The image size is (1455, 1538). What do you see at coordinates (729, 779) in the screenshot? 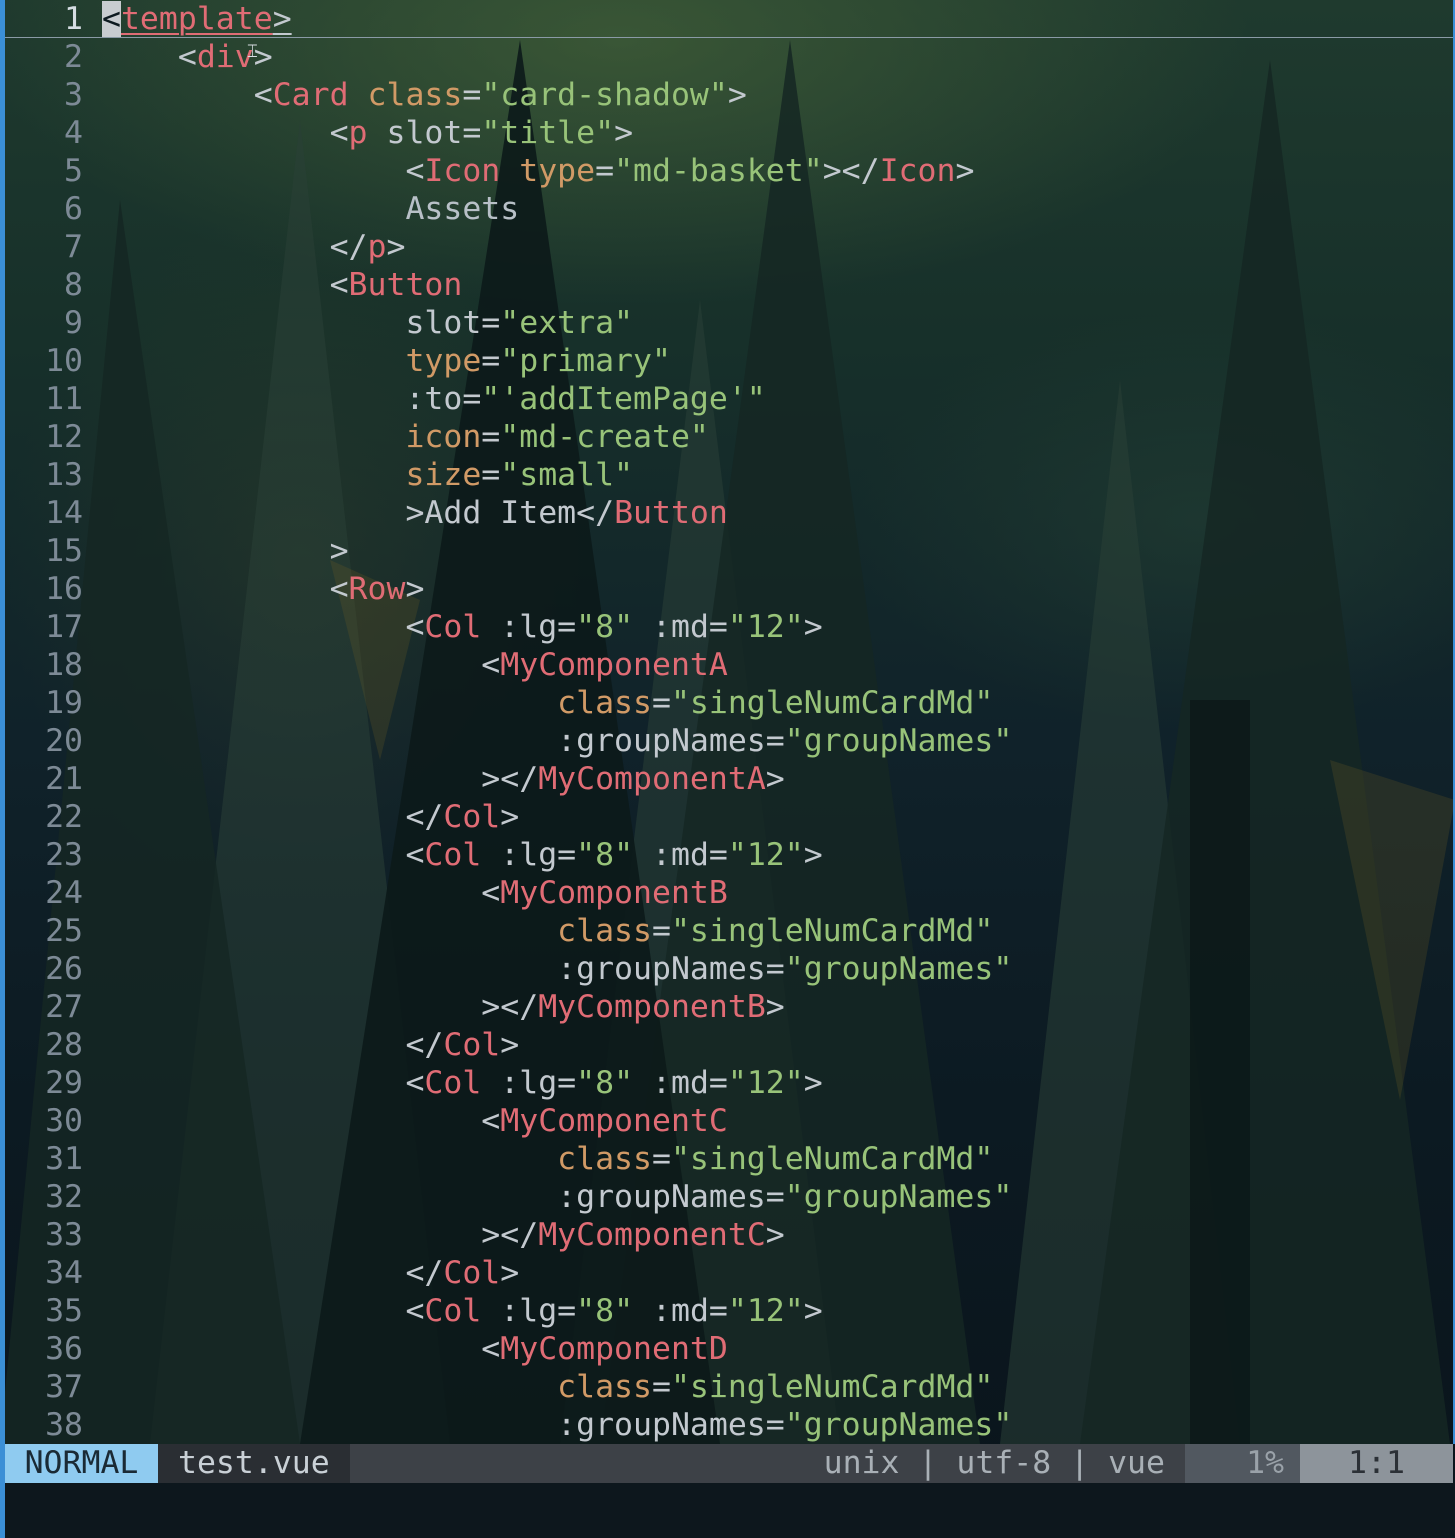
I see `code-line: 21 ></MyComponentA>` at bounding box center [729, 779].